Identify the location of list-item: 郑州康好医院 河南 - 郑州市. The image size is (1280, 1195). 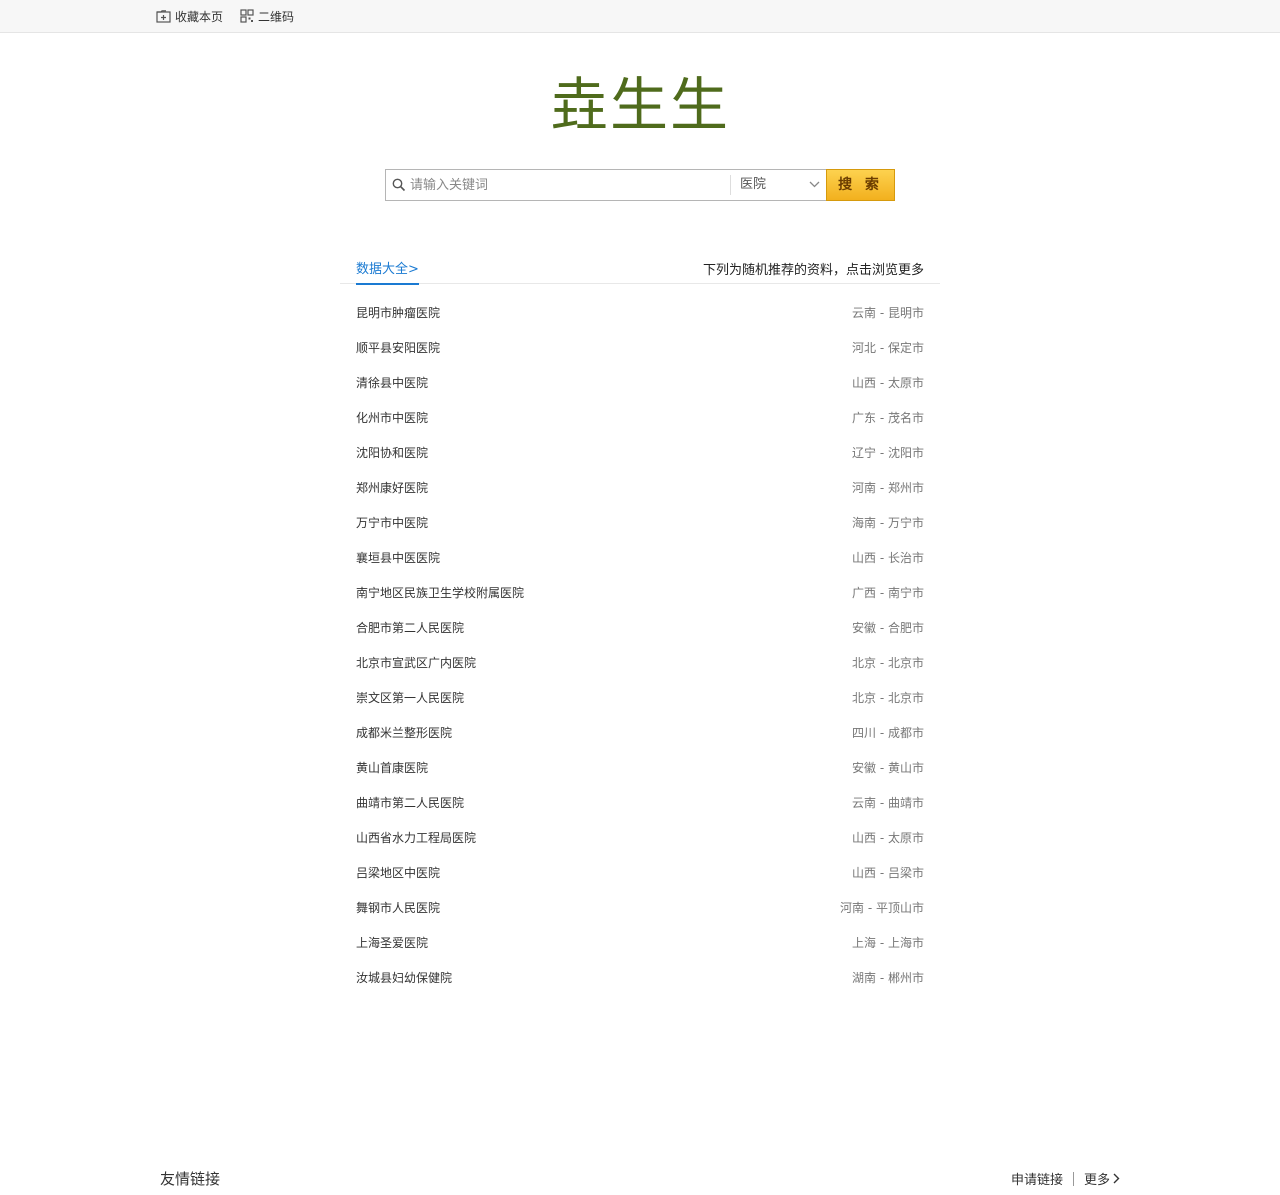
(640, 487).